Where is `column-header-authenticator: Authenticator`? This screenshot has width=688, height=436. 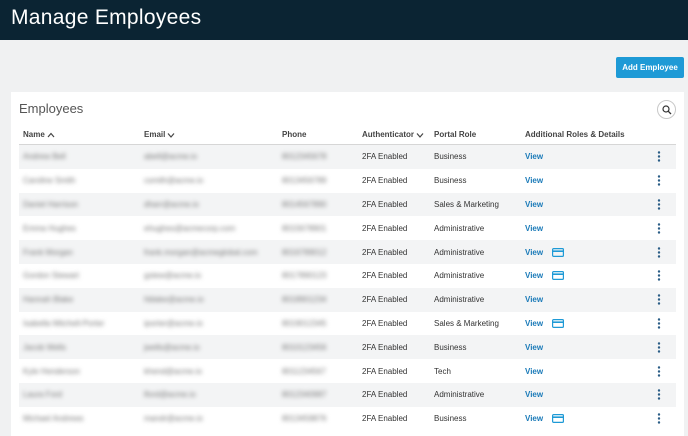
column-header-authenticator: Authenticator is located at coordinates (393, 134).